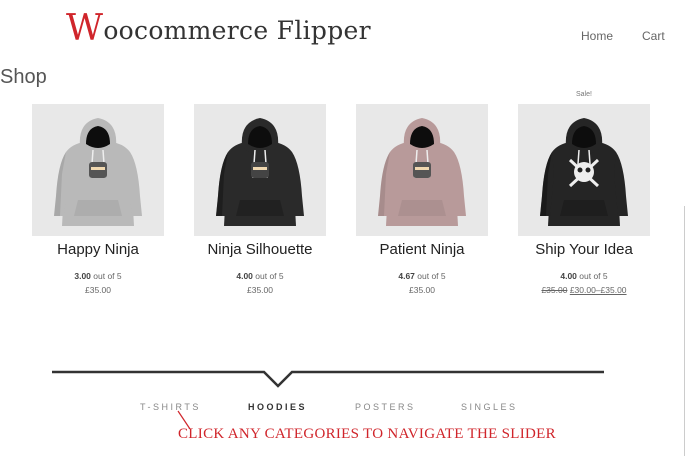 This screenshot has width=688, height=456. What do you see at coordinates (277, 407) in the screenshot?
I see `tab-hoodies: HOODIES` at bounding box center [277, 407].